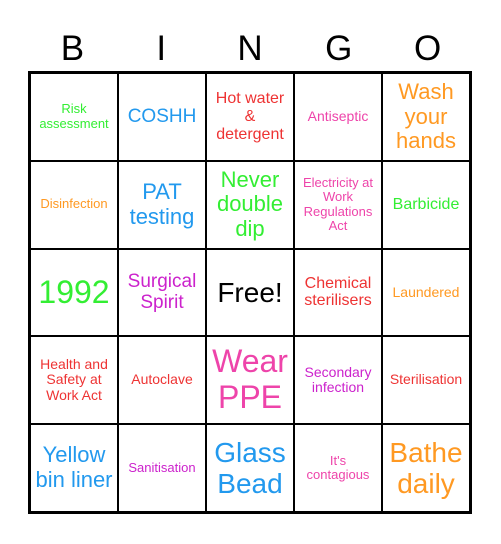 This screenshot has width=501, height=544. Describe the element at coordinates (250, 380) in the screenshot. I see `bingo-cell: Wear PPE` at that location.